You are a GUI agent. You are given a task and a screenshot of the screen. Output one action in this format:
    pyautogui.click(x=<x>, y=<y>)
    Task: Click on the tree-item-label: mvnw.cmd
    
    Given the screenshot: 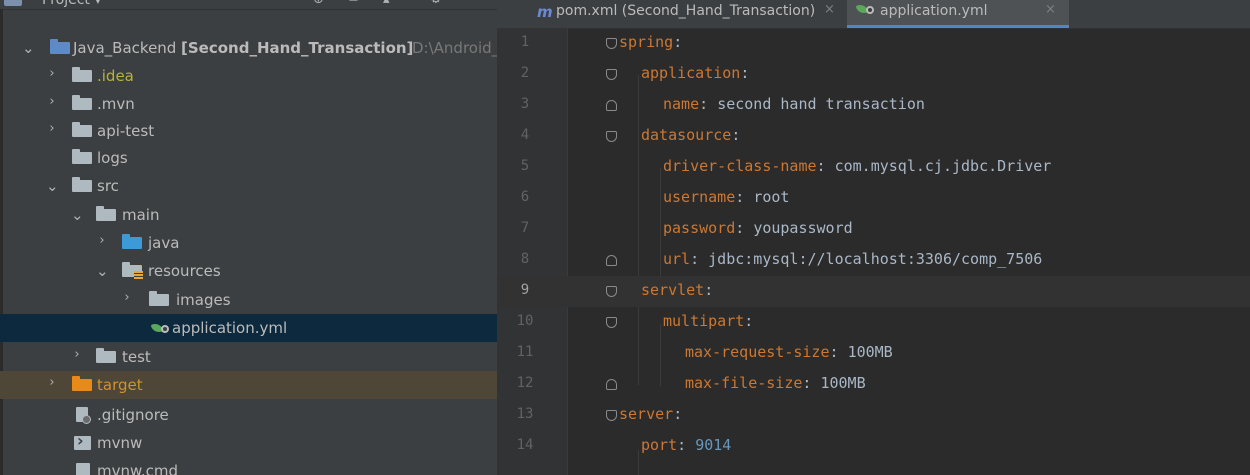 What is the action you would take?
    pyautogui.click(x=138, y=468)
    